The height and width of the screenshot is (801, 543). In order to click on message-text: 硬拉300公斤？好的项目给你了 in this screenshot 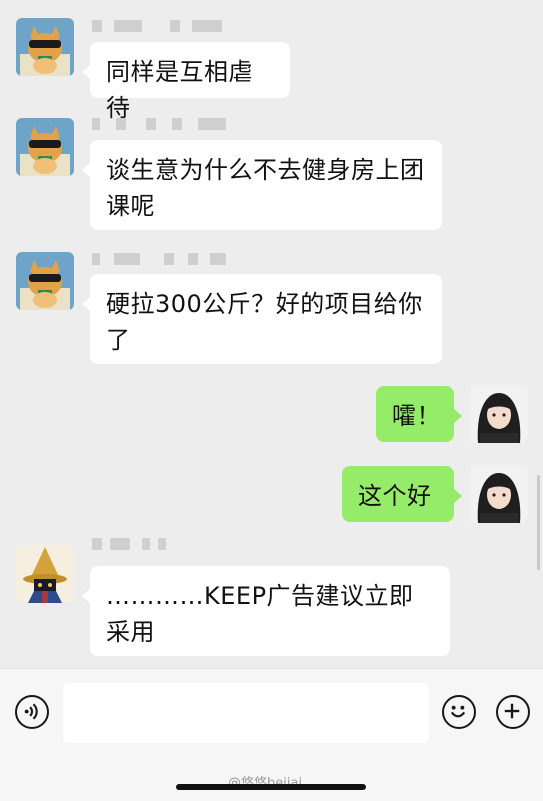, I will do `click(264, 322)`.